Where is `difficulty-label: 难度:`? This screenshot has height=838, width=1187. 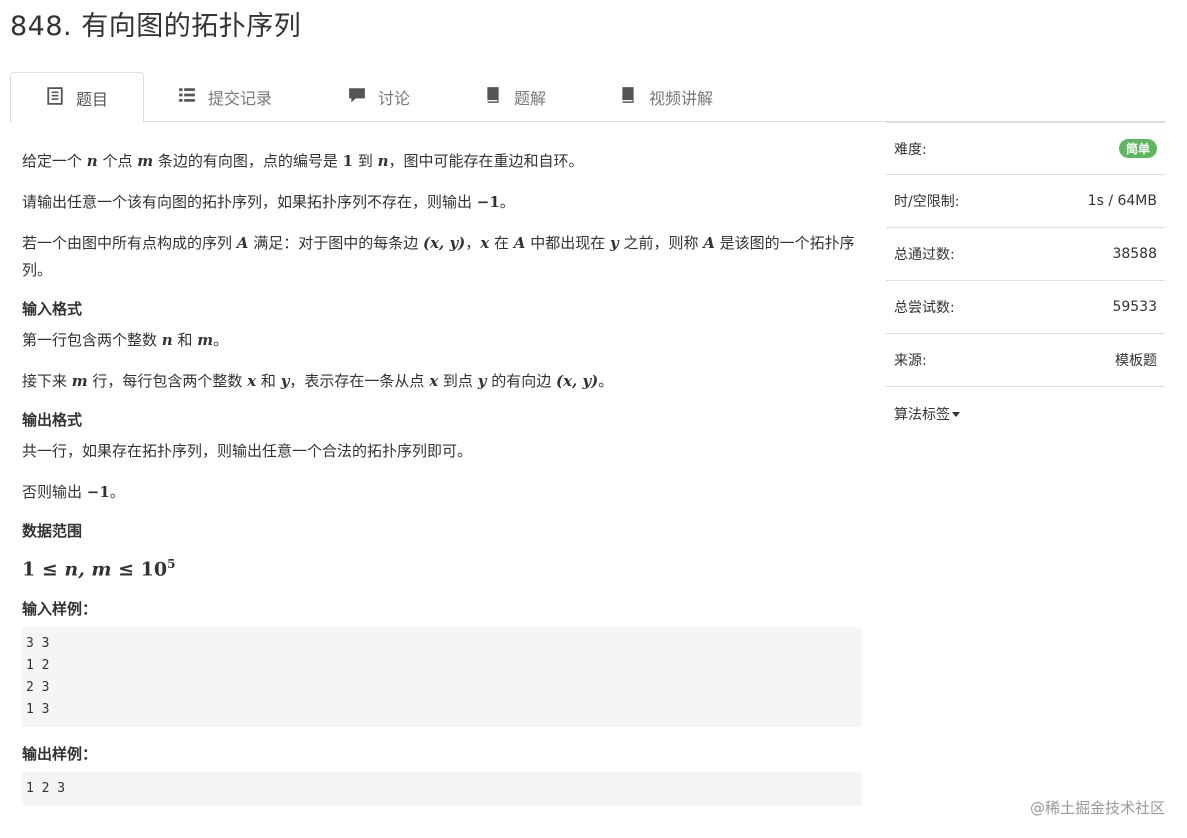 difficulty-label: 难度: is located at coordinates (910, 149).